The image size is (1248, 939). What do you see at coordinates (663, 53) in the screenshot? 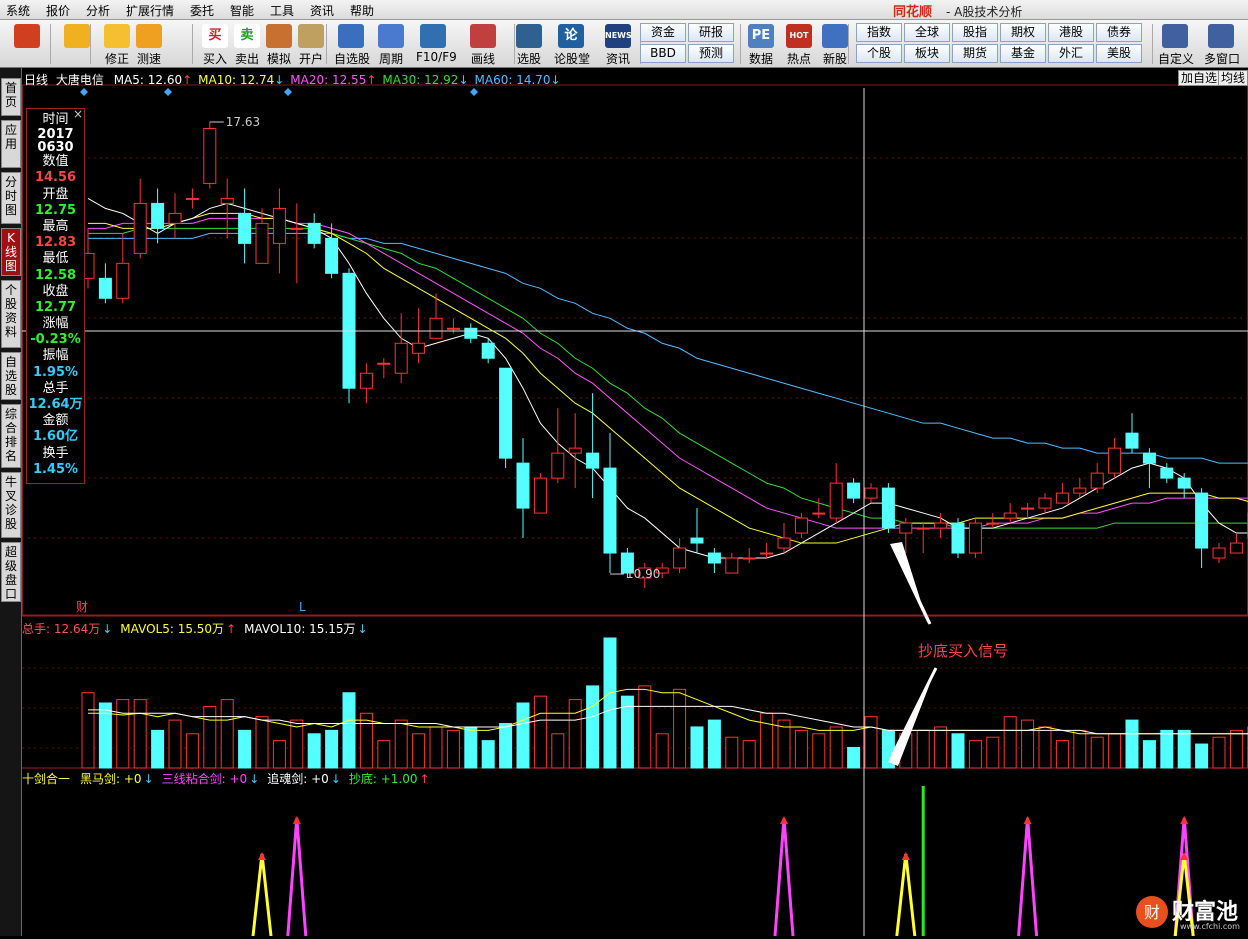
I see `quick-button-2: BBD` at bounding box center [663, 53].